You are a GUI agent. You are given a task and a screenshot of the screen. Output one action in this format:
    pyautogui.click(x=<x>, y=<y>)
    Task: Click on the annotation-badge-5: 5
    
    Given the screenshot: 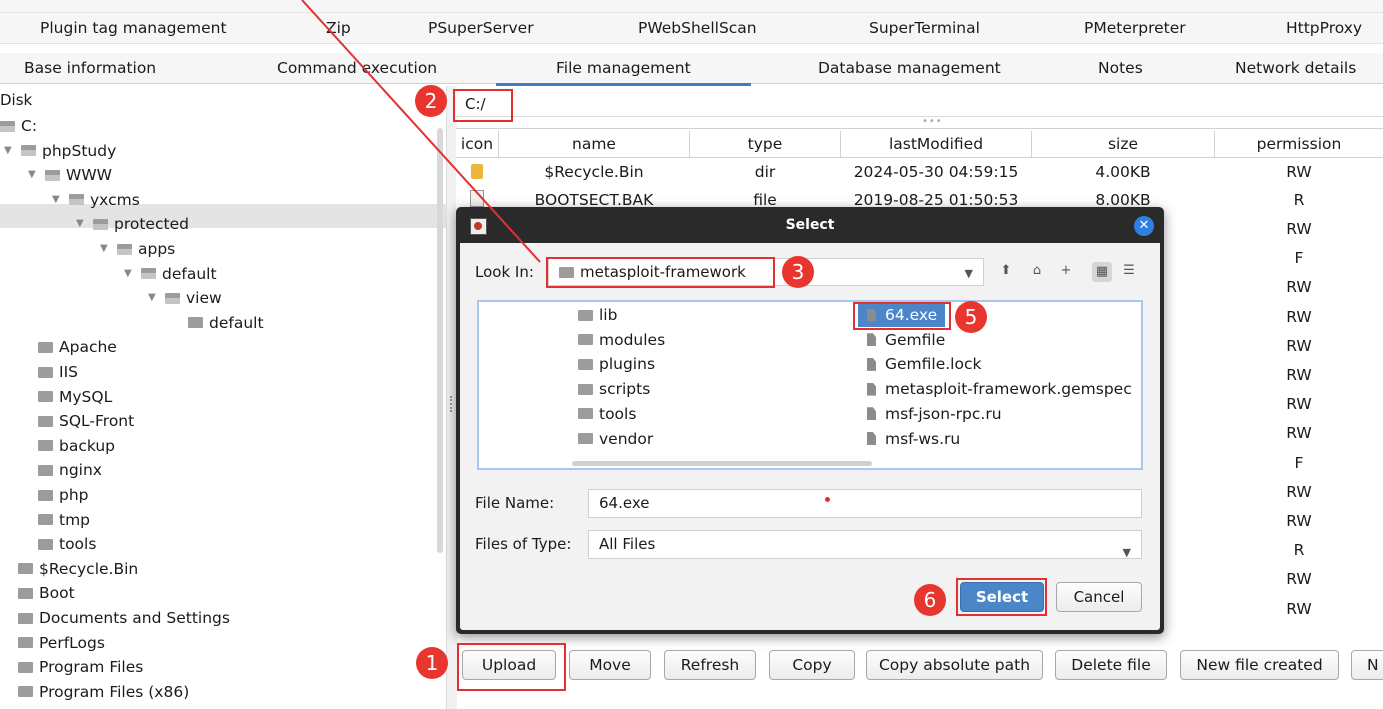 What is the action you would take?
    pyautogui.click(x=971, y=317)
    